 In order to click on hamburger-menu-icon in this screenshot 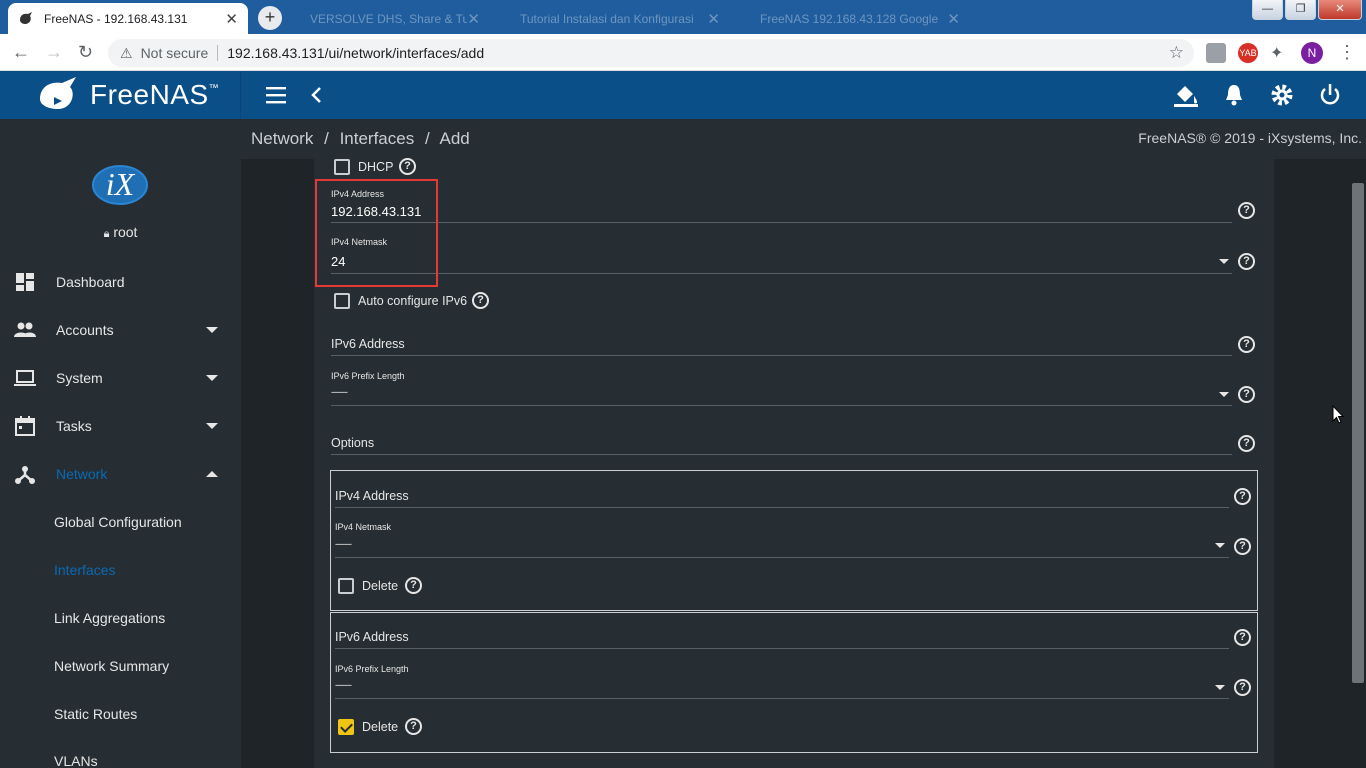, I will do `click(276, 95)`.